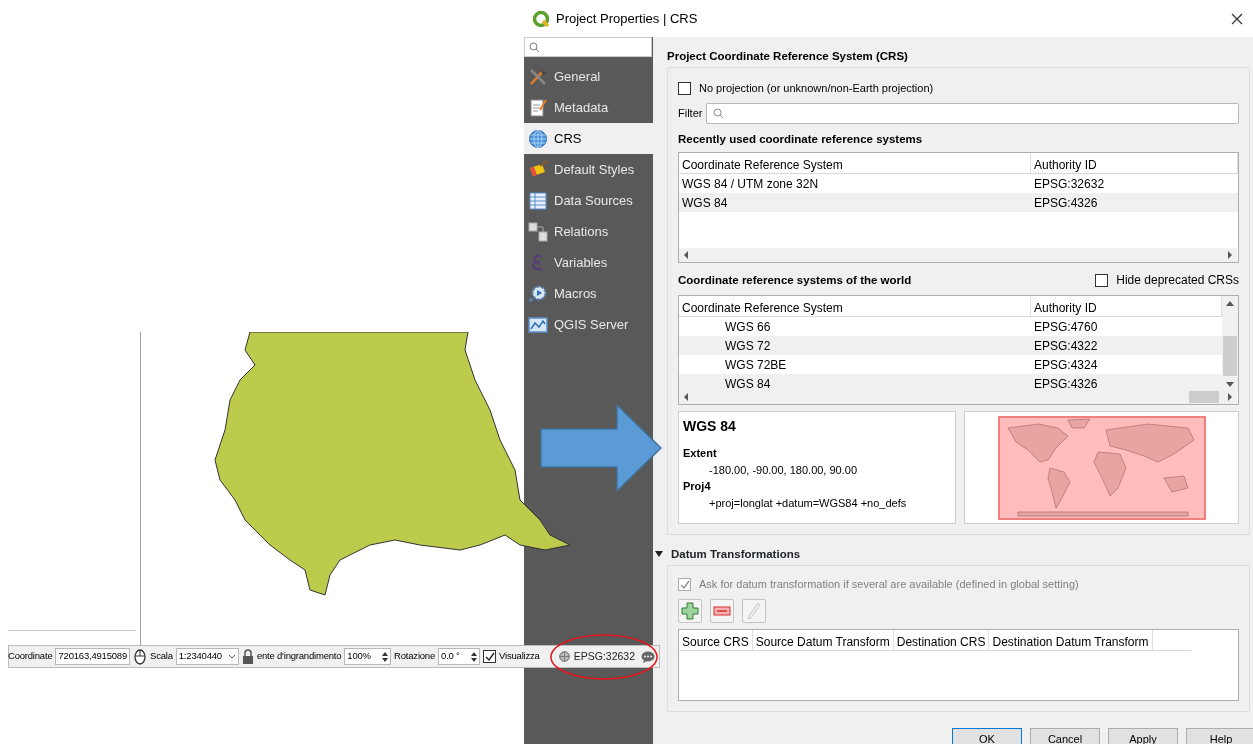 This screenshot has width=1253, height=744. What do you see at coordinates (1219, 735) in the screenshot?
I see `dialog-button: Help` at bounding box center [1219, 735].